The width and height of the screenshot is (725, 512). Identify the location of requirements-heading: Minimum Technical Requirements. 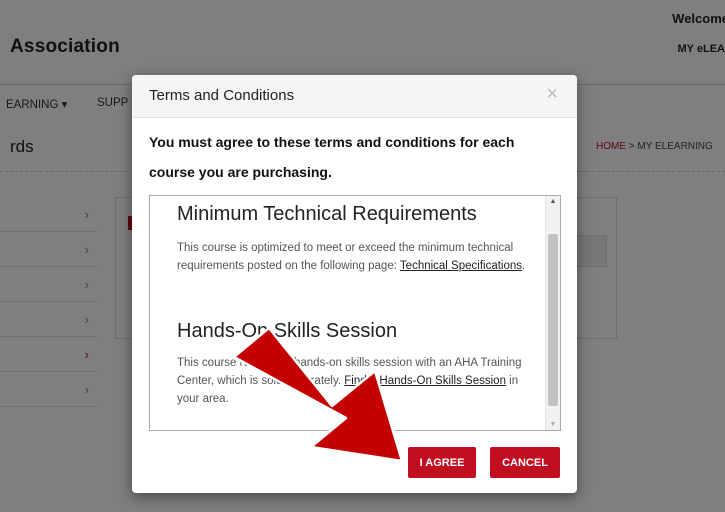
(327, 214).